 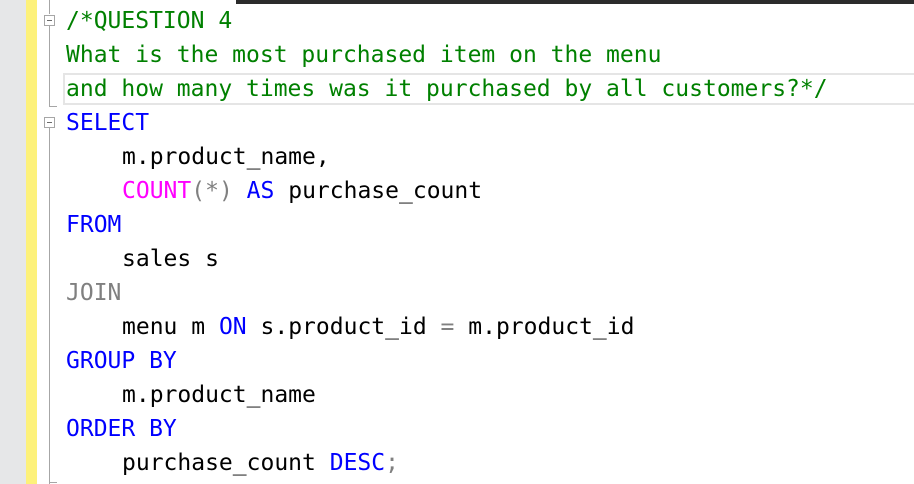 What do you see at coordinates (121, 429) in the screenshot?
I see `order-by-keyword: ORDER BY` at bounding box center [121, 429].